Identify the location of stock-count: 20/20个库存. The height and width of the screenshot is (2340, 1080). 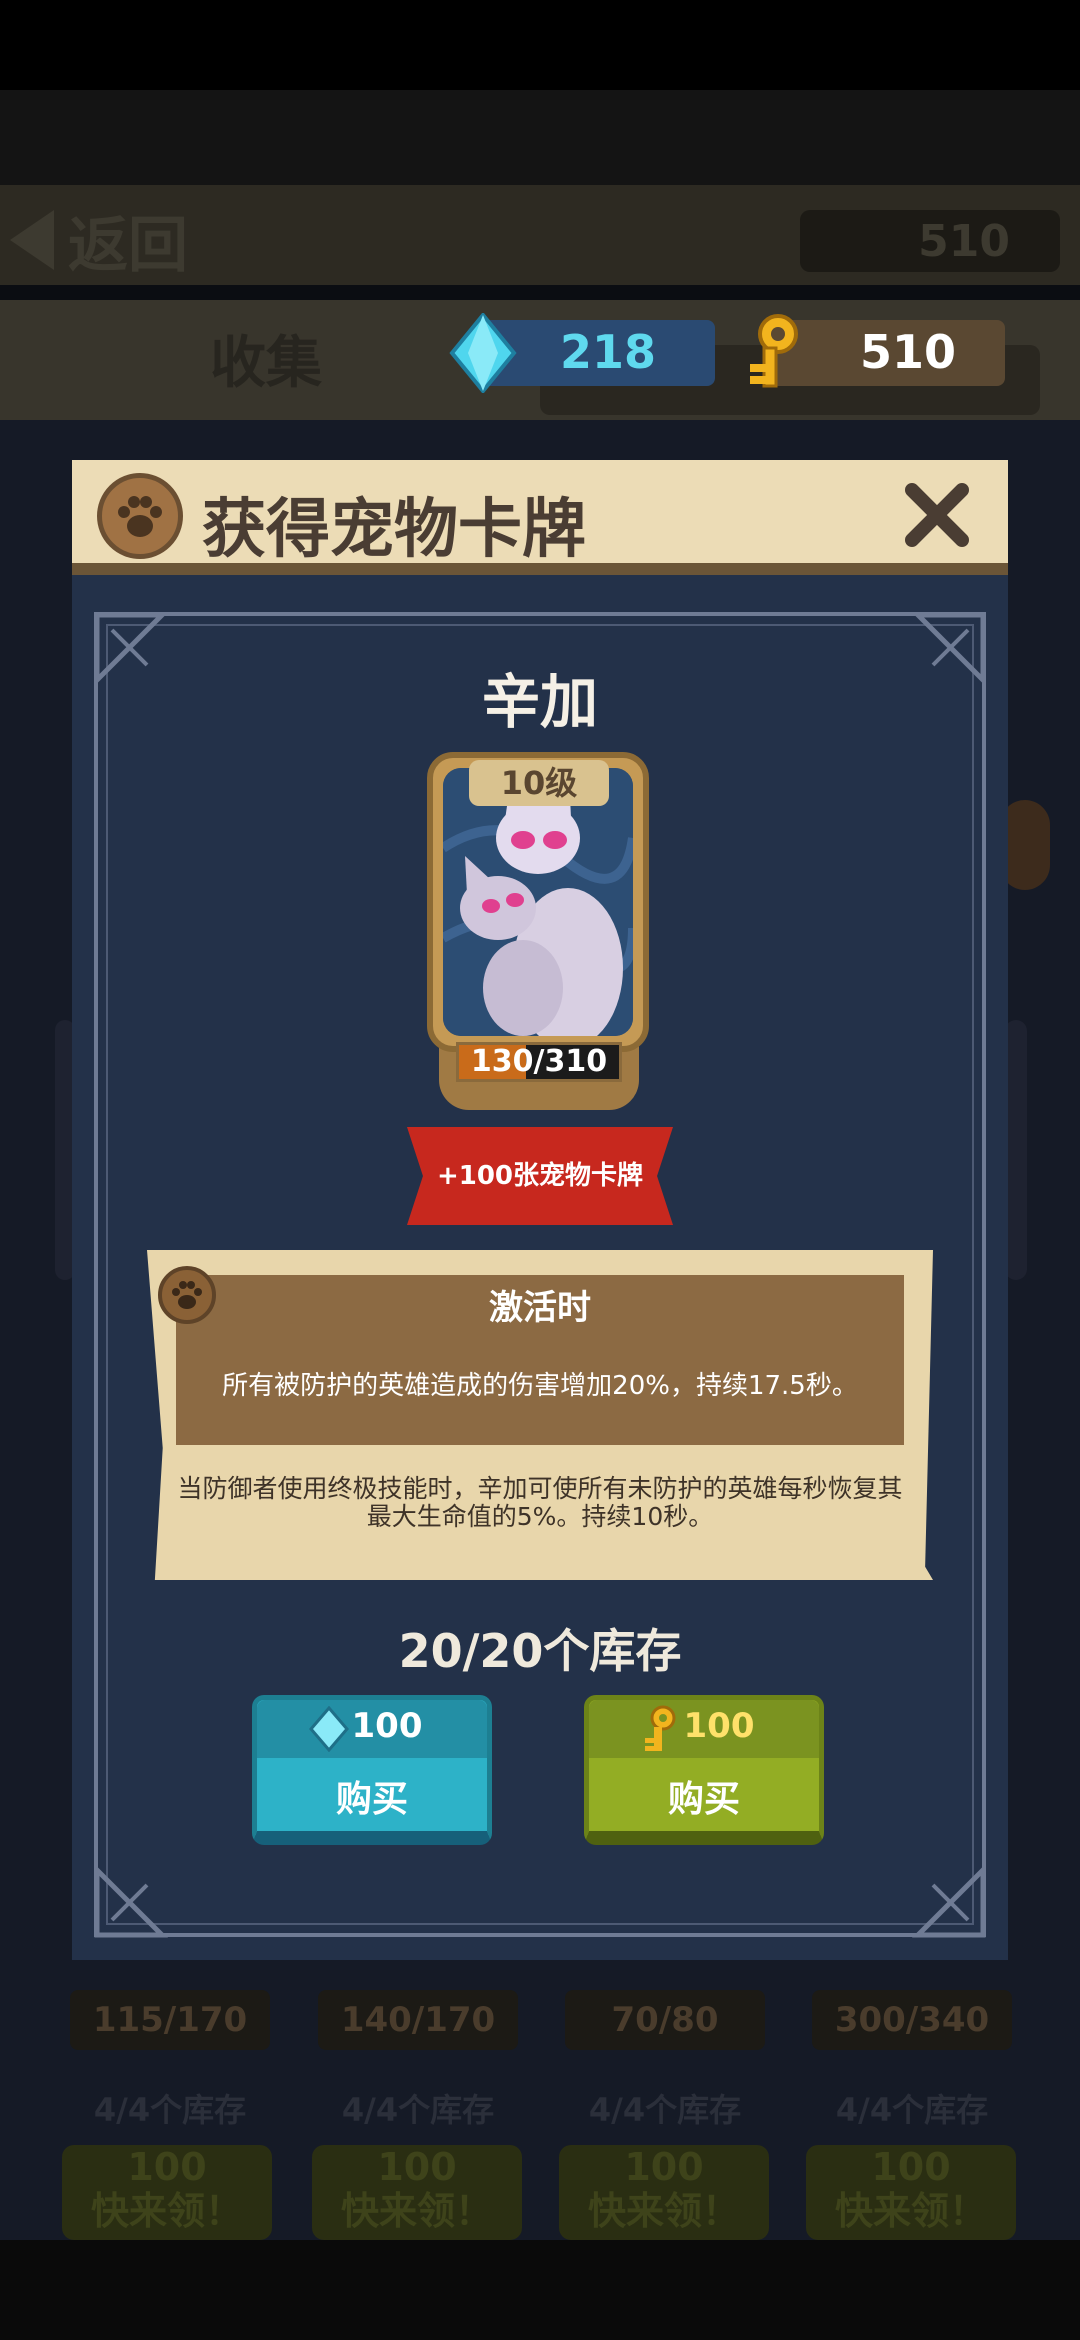
(540, 1651).